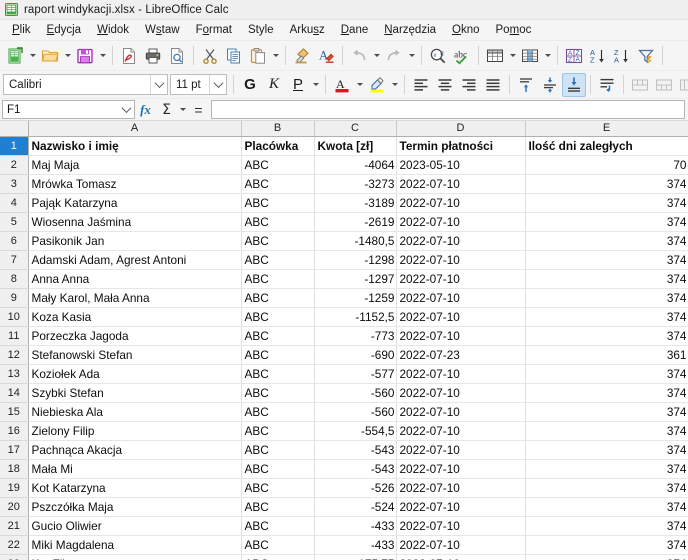 The image size is (688, 560). Describe the element at coordinates (158, 84) in the screenshot. I see `font-name-chevron-down-icon` at that location.